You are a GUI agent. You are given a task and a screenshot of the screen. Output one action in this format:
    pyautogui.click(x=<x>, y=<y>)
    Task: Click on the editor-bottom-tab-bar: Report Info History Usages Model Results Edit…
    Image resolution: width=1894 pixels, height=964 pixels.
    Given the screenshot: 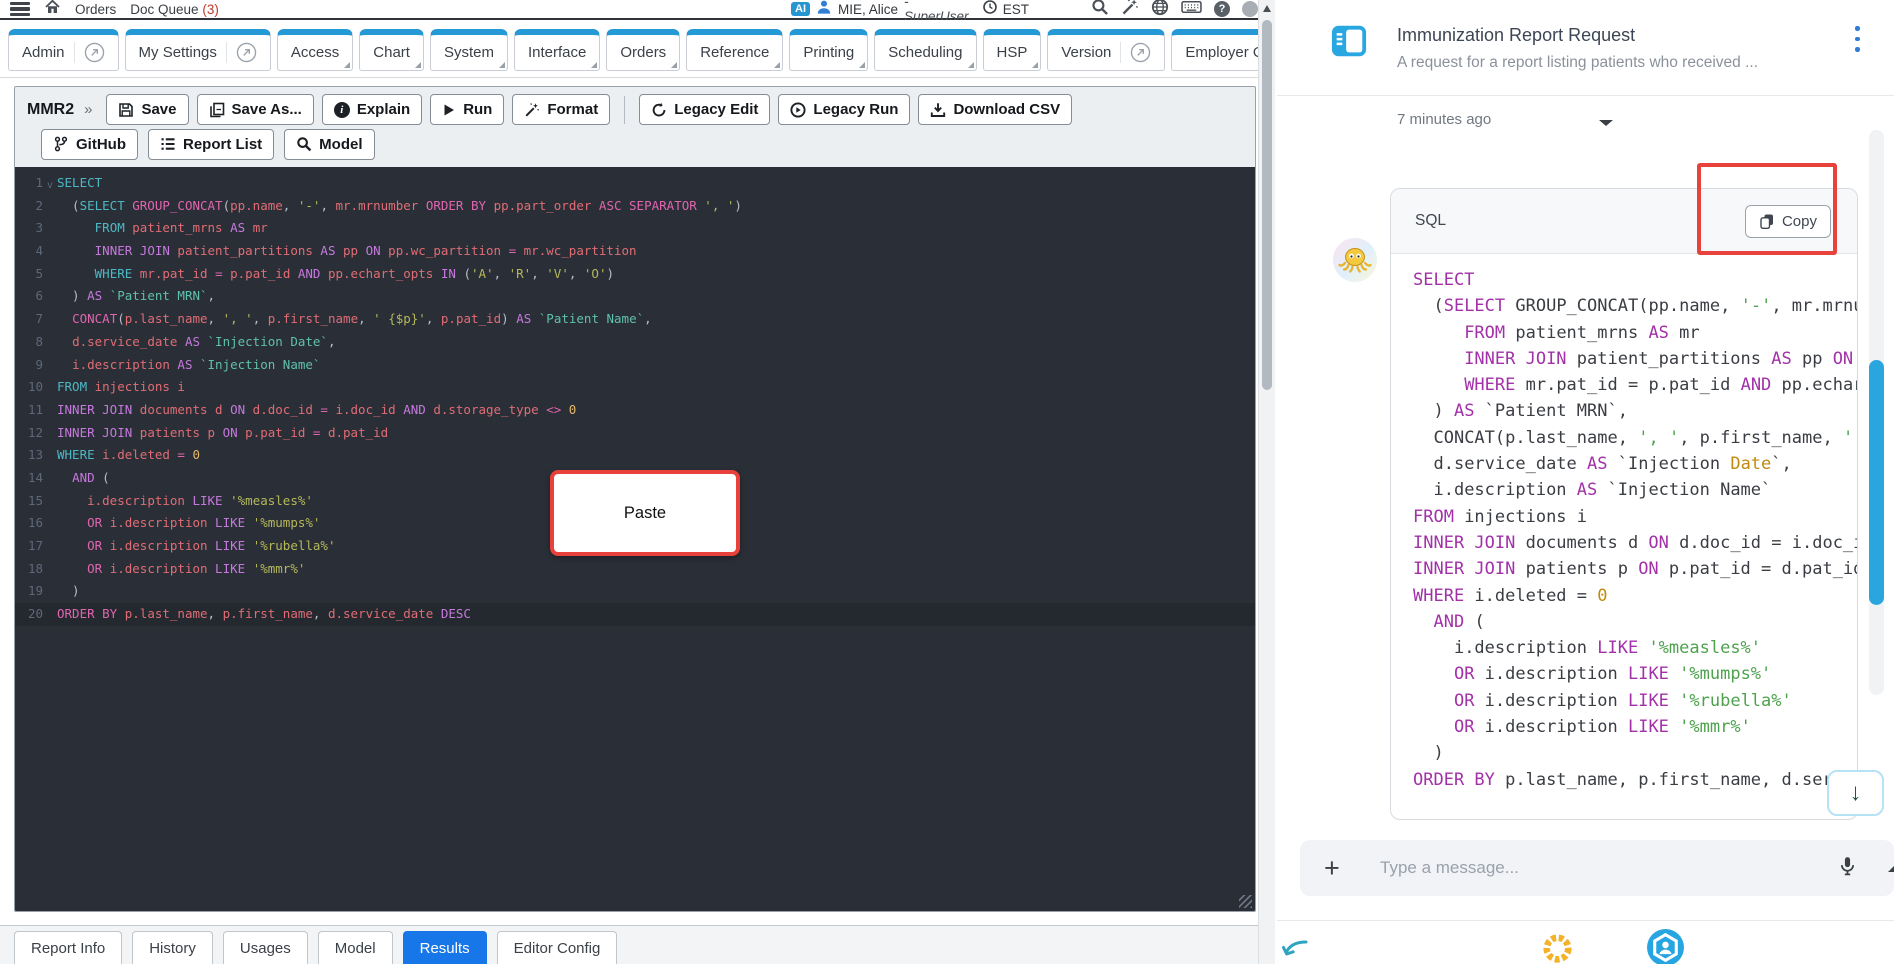 What is the action you would take?
    pyautogui.click(x=629, y=944)
    